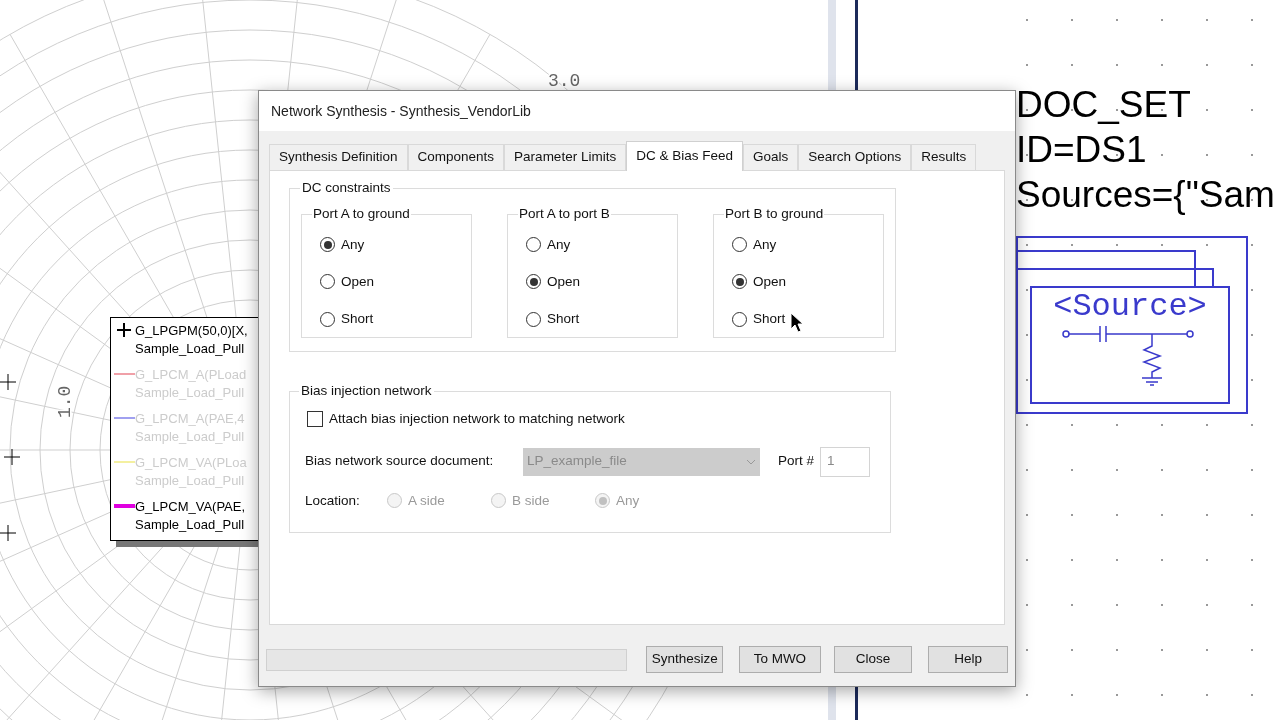 Image resolution: width=1280 pixels, height=720 pixels. What do you see at coordinates (565, 157) in the screenshot?
I see `tab: Parameter Limits` at bounding box center [565, 157].